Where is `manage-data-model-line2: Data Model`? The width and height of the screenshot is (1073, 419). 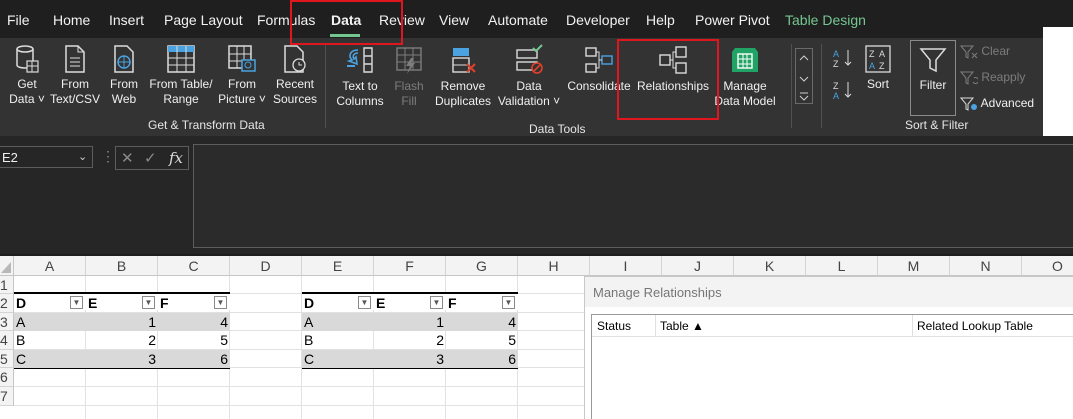 manage-data-model-line2: Data Model is located at coordinates (745, 101).